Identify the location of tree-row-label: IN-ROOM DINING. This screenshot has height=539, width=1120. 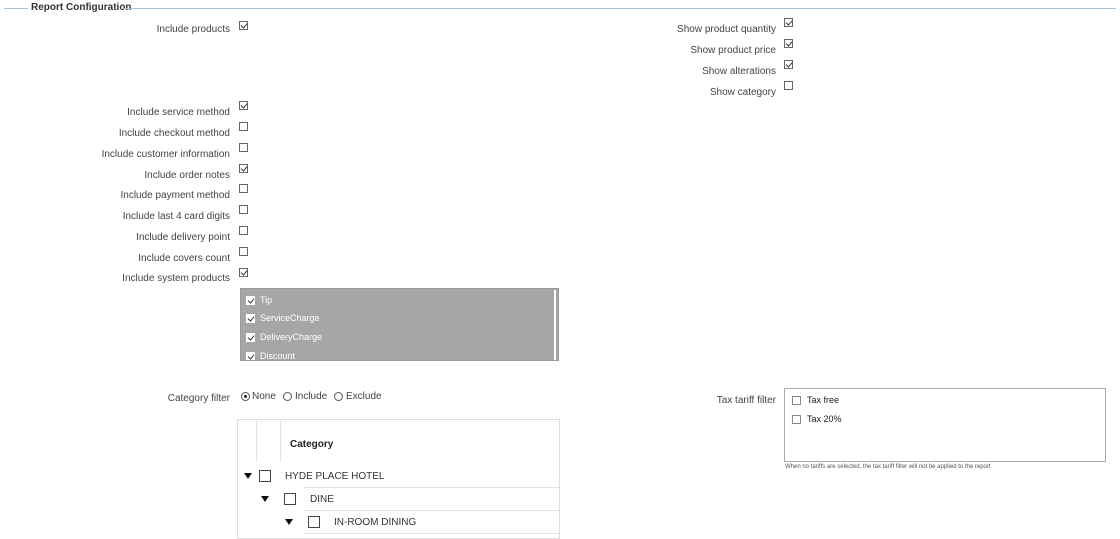
(375, 522).